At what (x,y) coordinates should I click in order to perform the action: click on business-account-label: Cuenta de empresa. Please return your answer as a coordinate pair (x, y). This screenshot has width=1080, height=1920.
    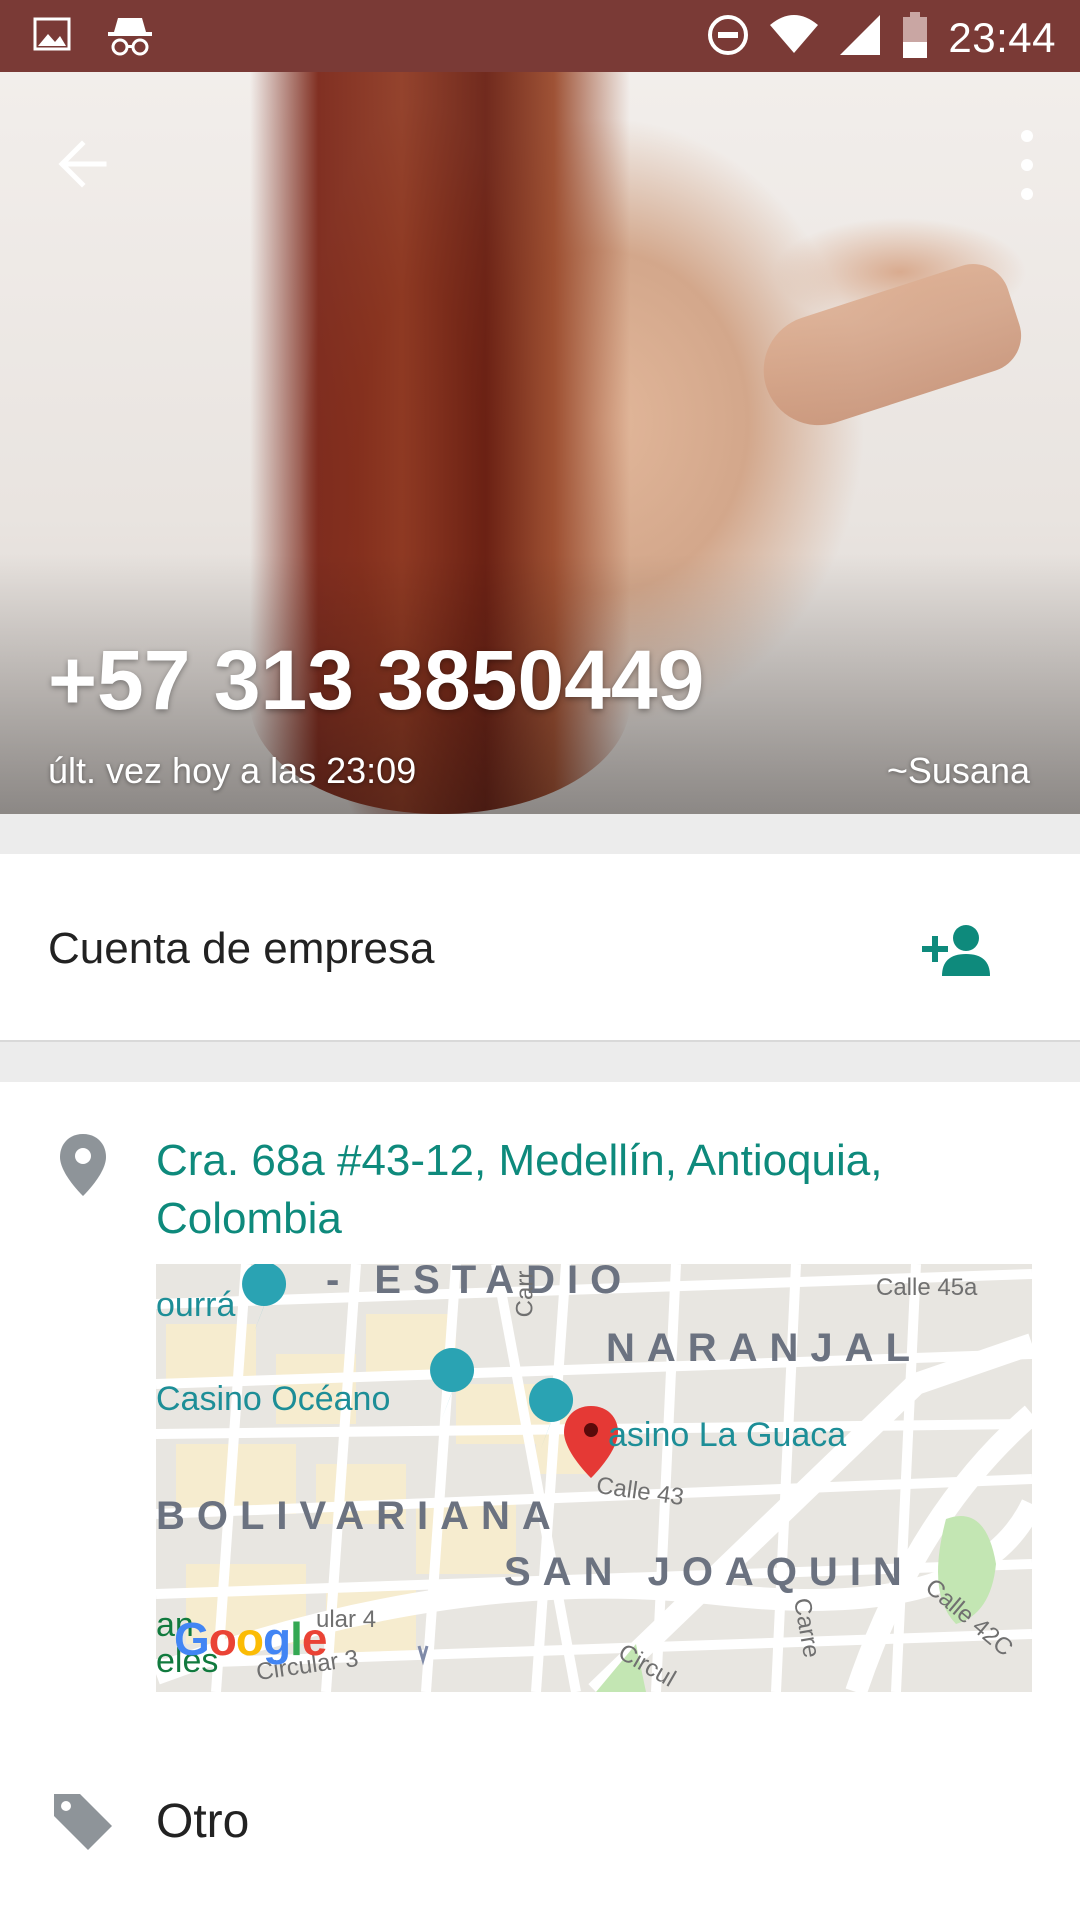
    Looking at the image, I should click on (241, 948).